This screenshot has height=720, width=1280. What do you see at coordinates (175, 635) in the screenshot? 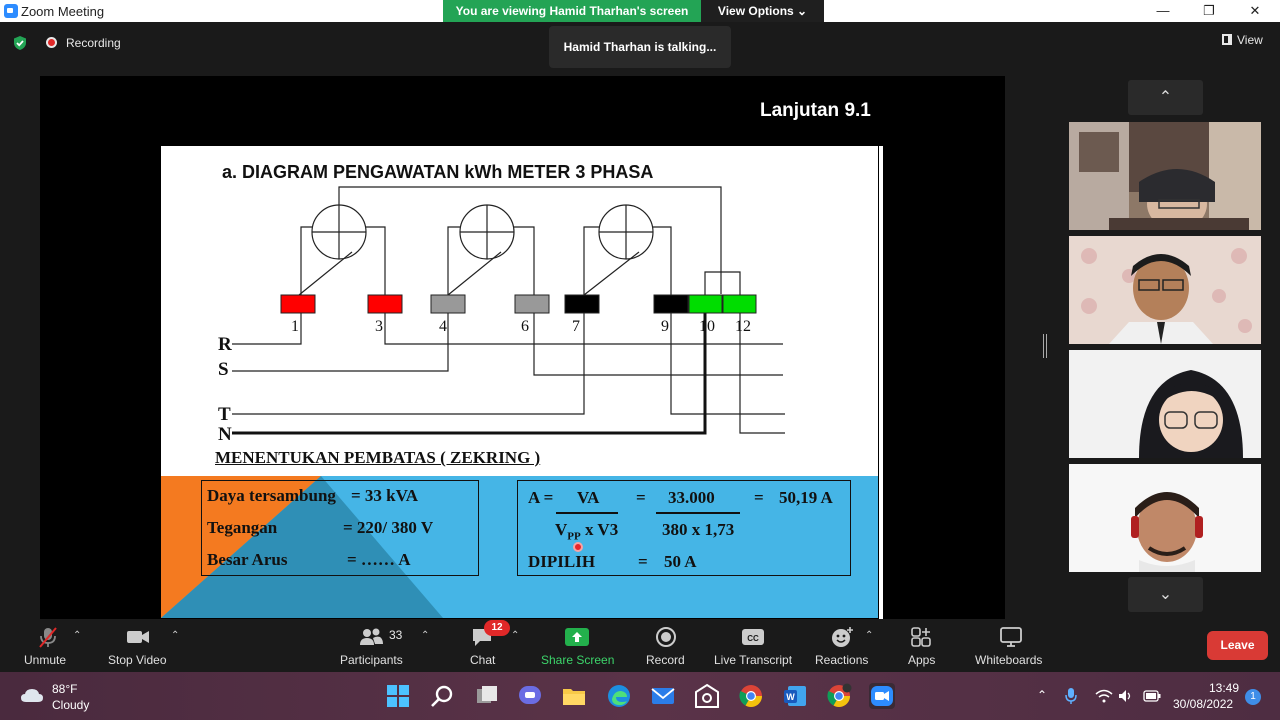
I see `video-options-caret-icon: ⌃` at bounding box center [175, 635].